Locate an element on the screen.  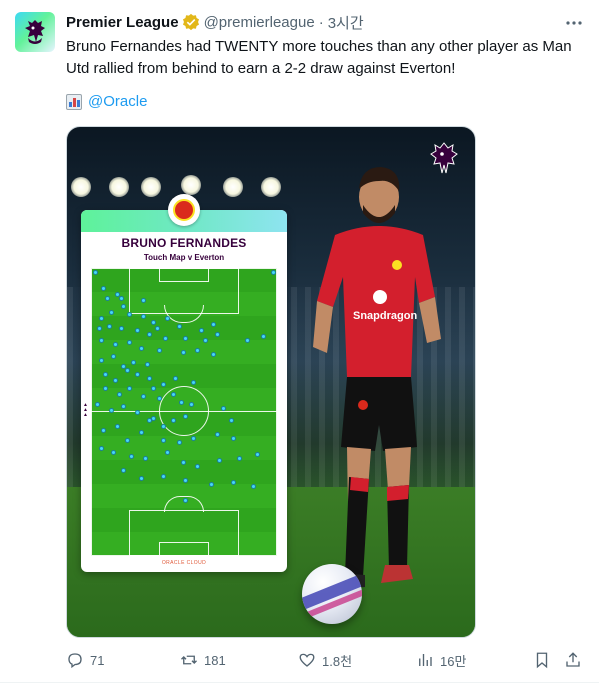
card-subtitle: Touch Map v Everton is located at coordinates (184, 257).